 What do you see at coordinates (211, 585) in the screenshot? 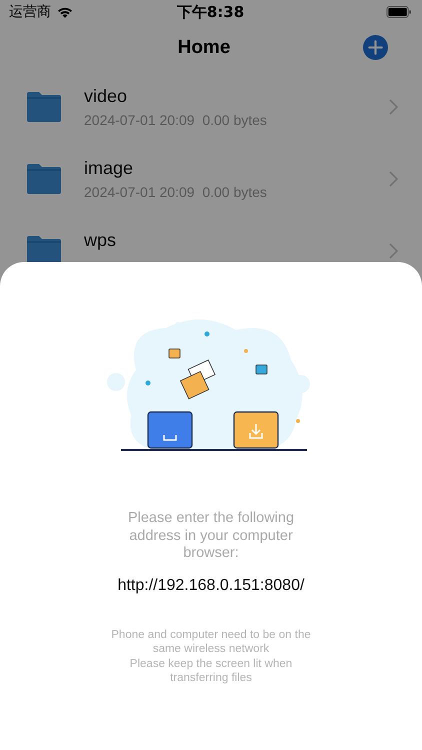
I see `server-address: http://192.168.0.151:8080/` at bounding box center [211, 585].